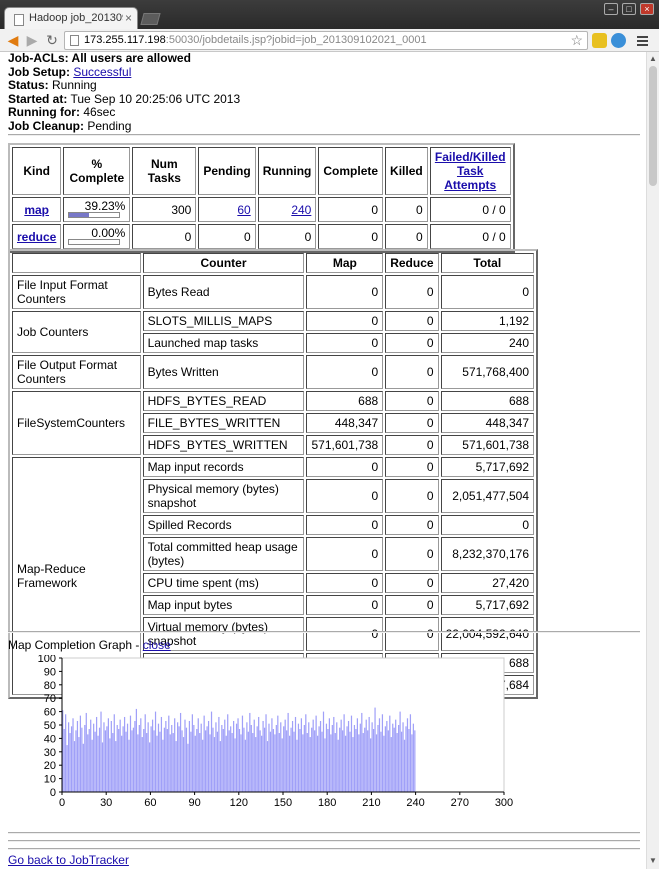 The height and width of the screenshot is (869, 659). I want to click on extension-v-icon, so click(618, 40).